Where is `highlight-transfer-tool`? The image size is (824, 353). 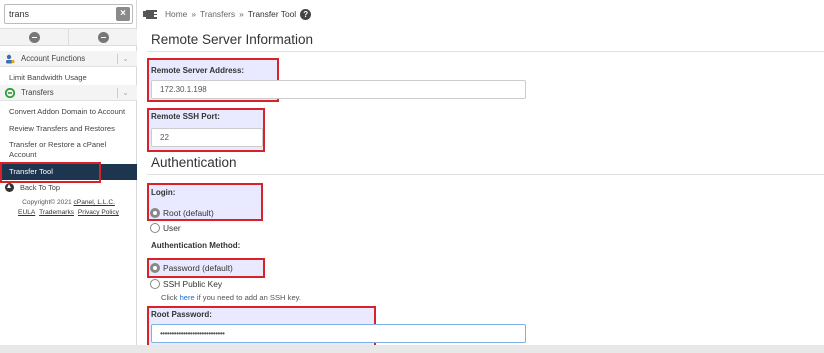
highlight-transfer-tool is located at coordinates (50, 172).